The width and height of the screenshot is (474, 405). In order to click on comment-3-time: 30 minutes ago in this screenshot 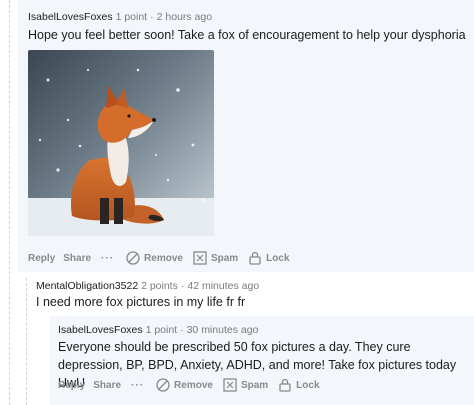, I will do `click(223, 330)`.